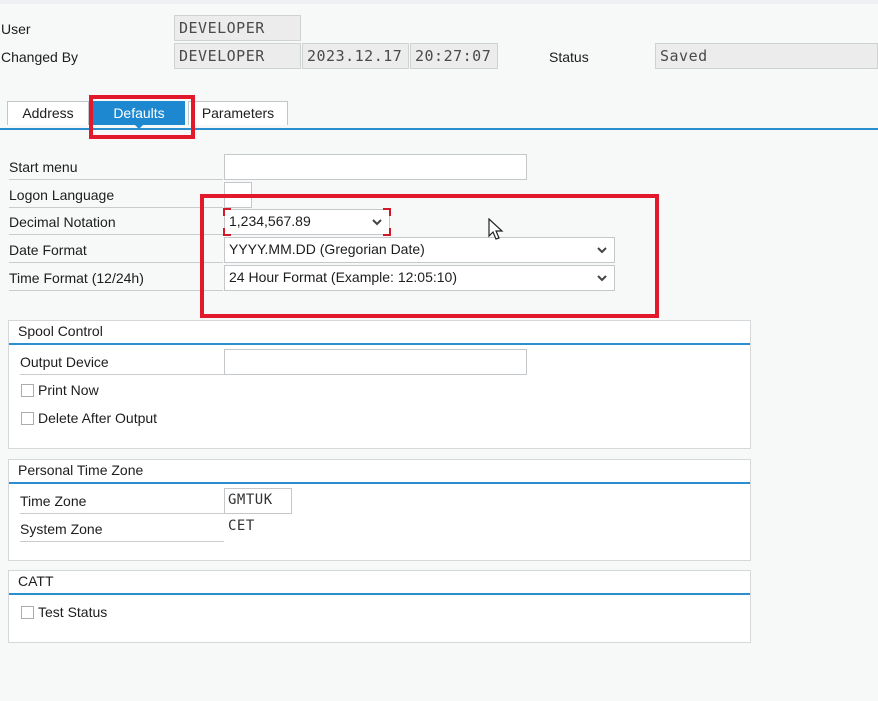 The image size is (878, 701). What do you see at coordinates (375, 167) in the screenshot?
I see `start-menu-input` at bounding box center [375, 167].